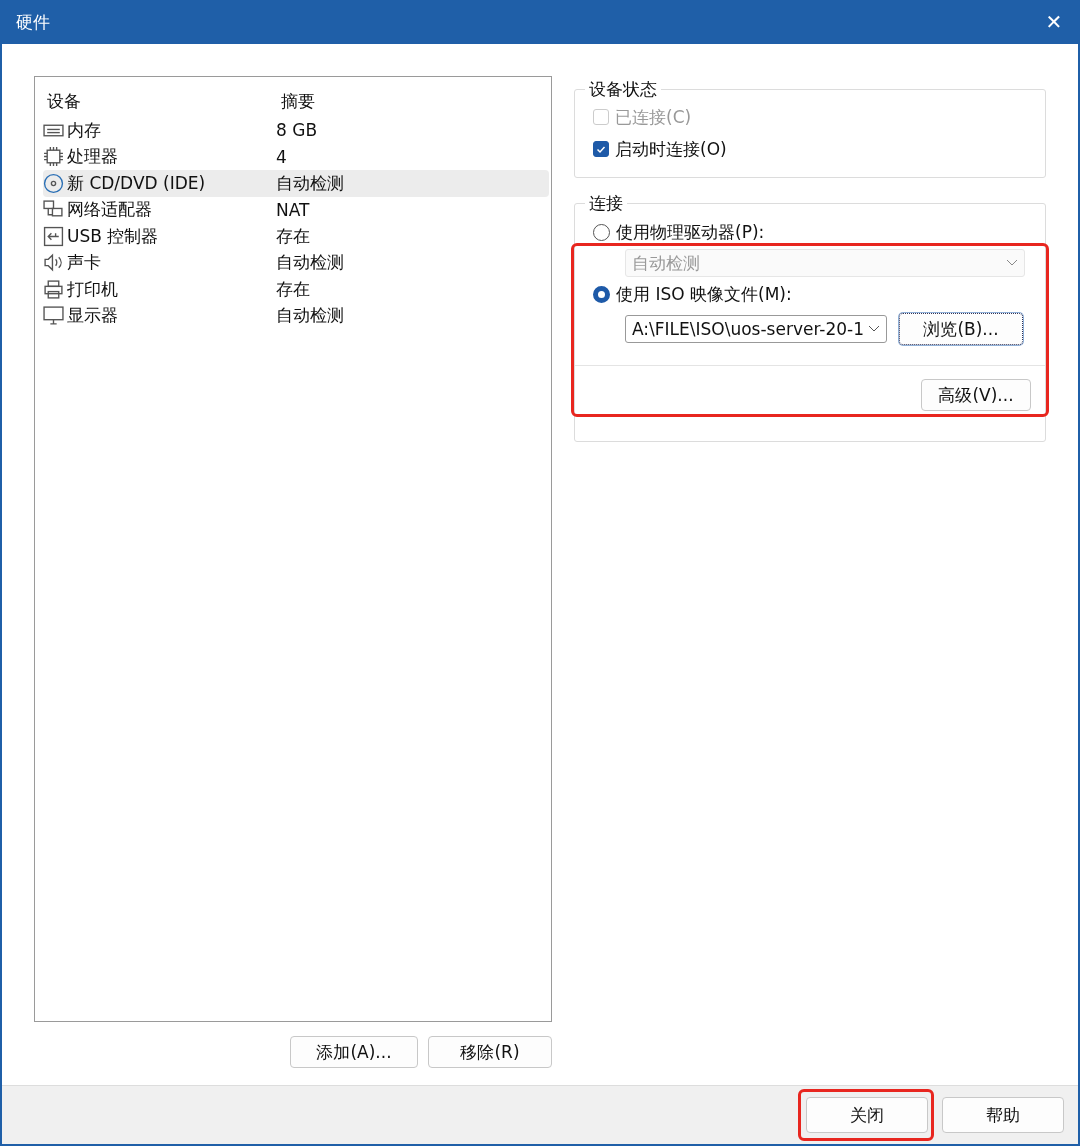 The height and width of the screenshot is (1146, 1080). I want to click on device-name: 内存, so click(84, 130).